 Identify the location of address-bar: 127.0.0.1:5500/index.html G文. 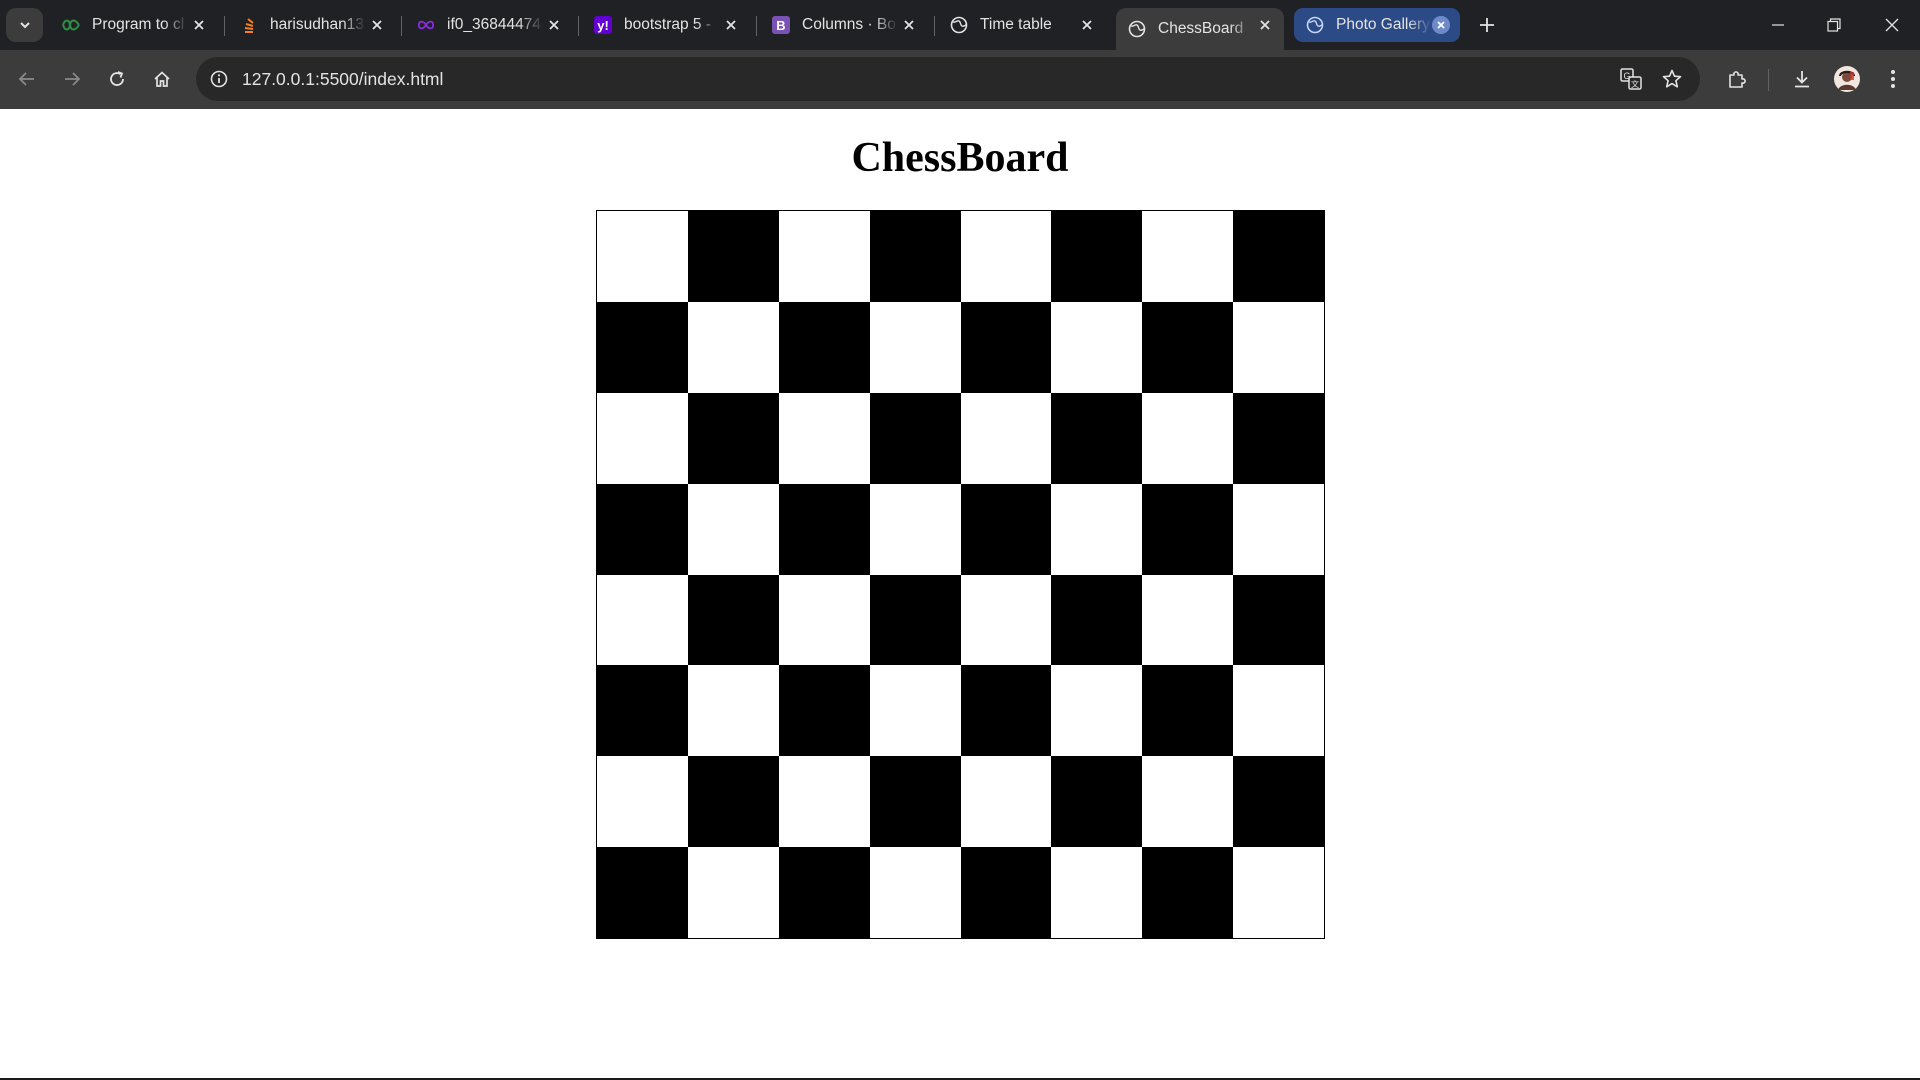
(948, 79).